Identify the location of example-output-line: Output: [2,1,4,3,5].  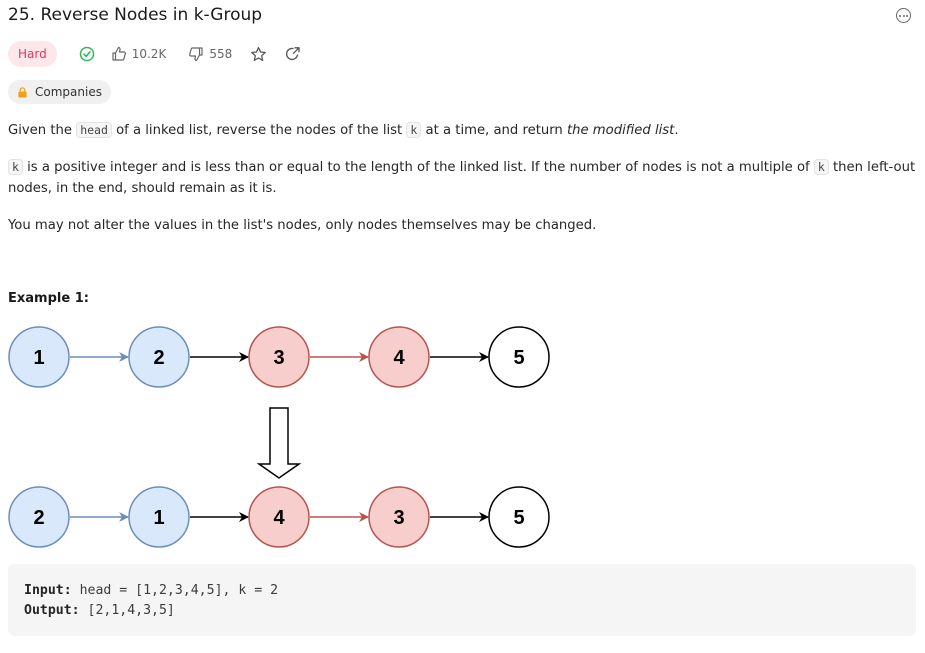
(462, 611).